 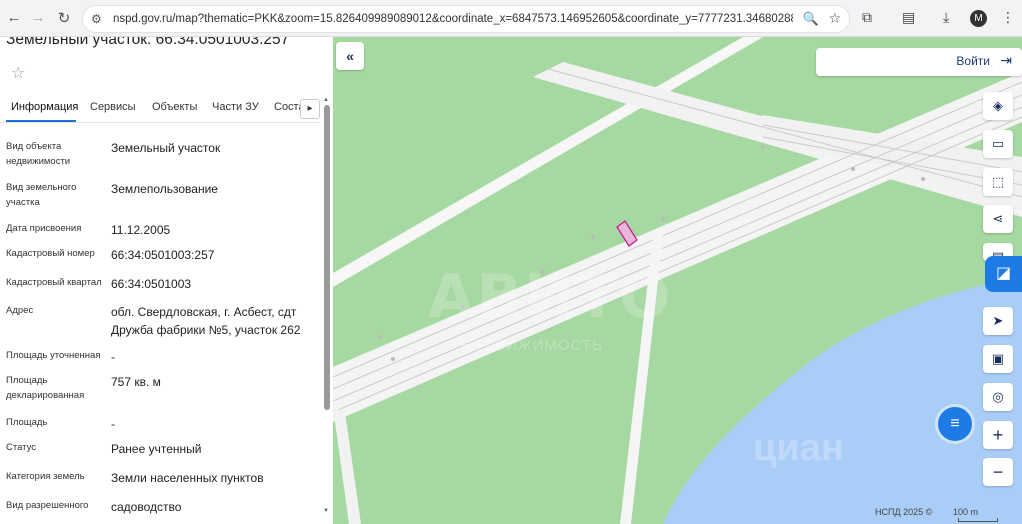 I want to click on share-button: ⋖, so click(x=998, y=219).